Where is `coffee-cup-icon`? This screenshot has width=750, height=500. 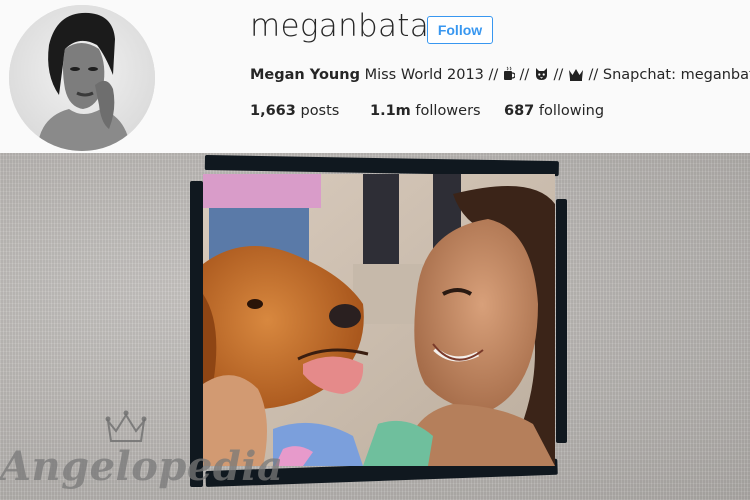
coffee-cup-icon is located at coordinates (509, 75).